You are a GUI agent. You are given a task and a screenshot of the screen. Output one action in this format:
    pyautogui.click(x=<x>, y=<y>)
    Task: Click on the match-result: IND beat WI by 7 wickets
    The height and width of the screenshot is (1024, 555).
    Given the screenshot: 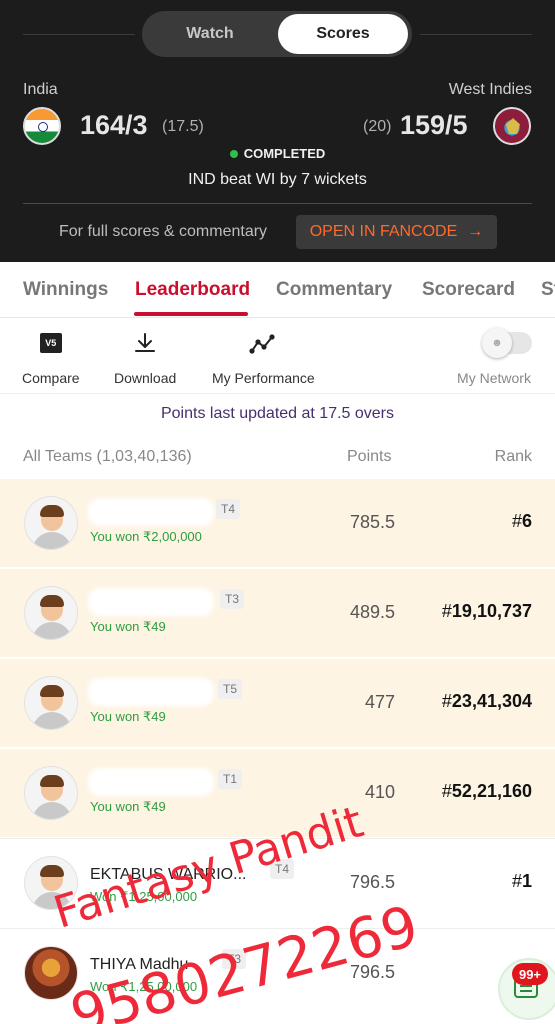 What is the action you would take?
    pyautogui.click(x=277, y=179)
    